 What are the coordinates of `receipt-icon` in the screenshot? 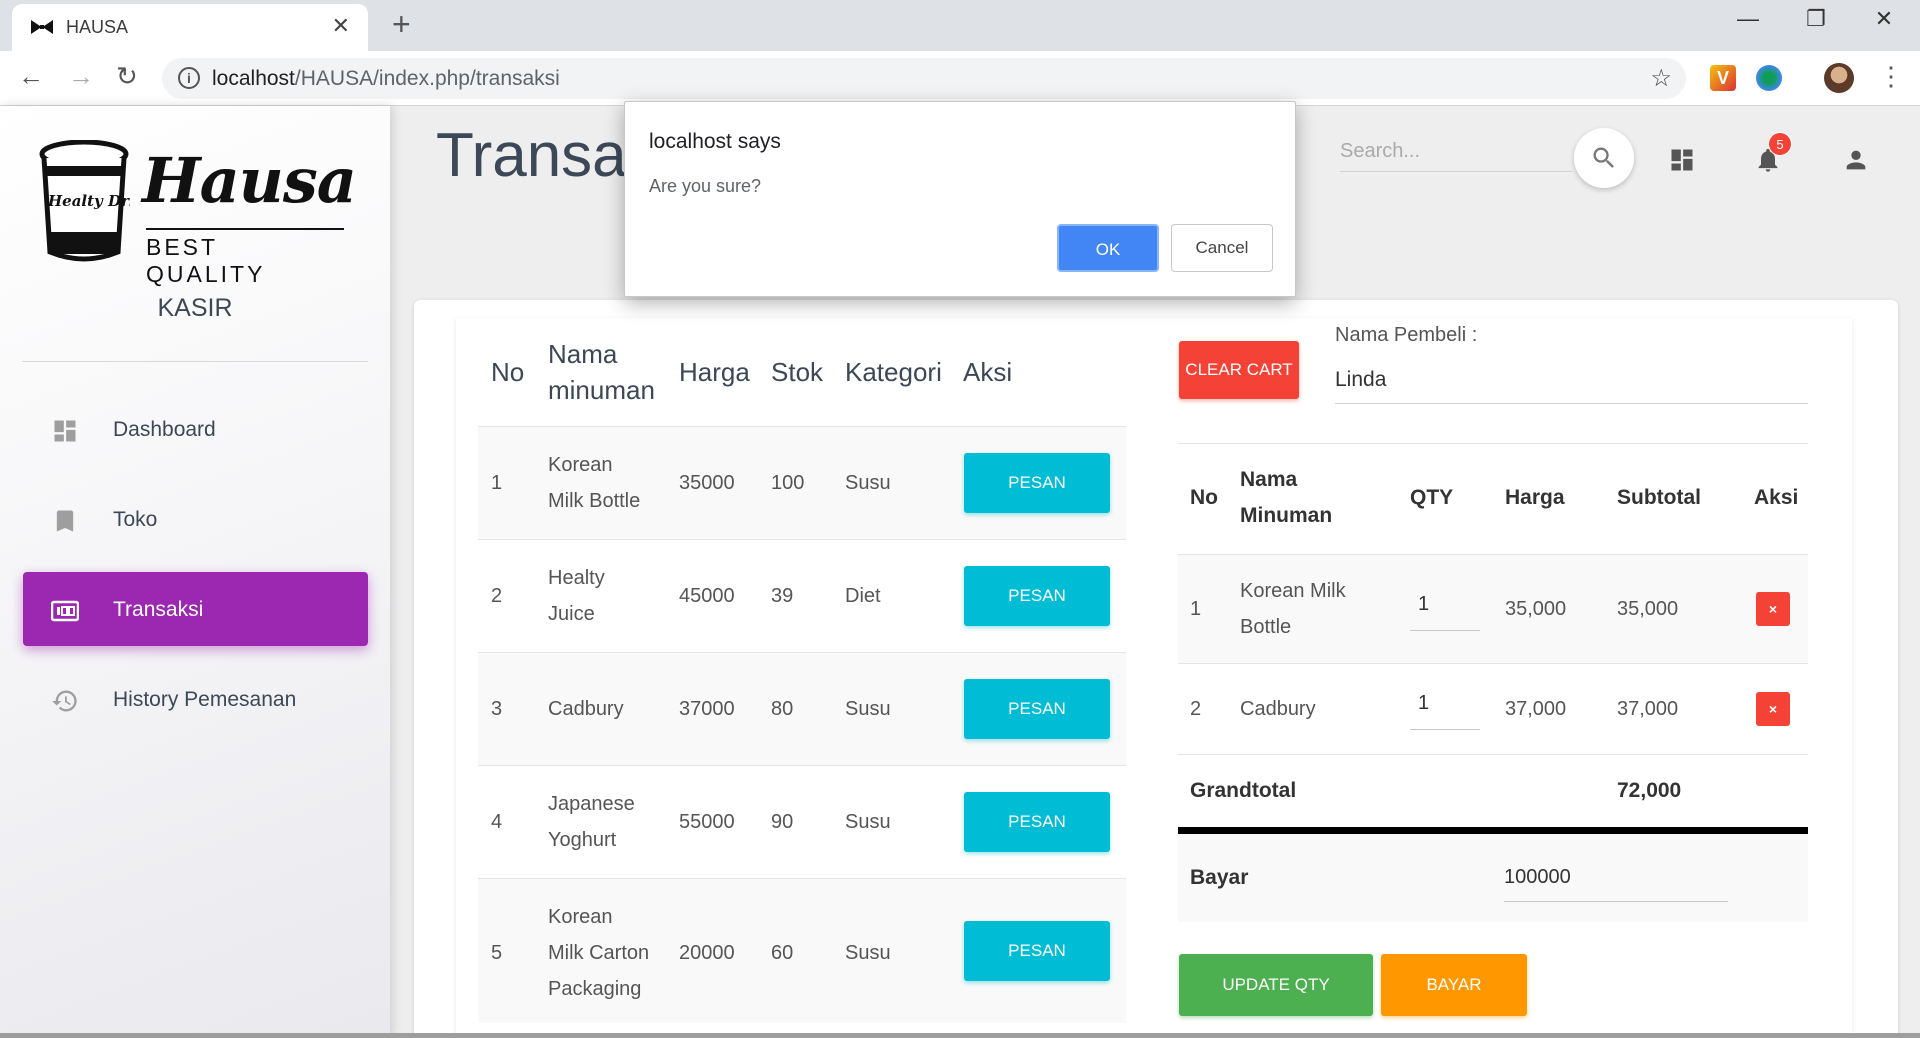 It's located at (65, 611).